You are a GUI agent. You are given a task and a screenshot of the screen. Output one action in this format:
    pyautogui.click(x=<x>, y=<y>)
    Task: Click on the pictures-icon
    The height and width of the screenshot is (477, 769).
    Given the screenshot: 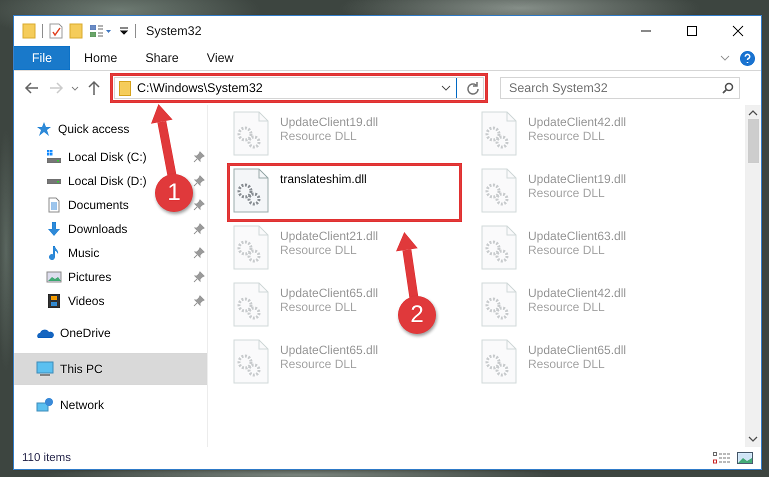 What is the action you would take?
    pyautogui.click(x=54, y=277)
    